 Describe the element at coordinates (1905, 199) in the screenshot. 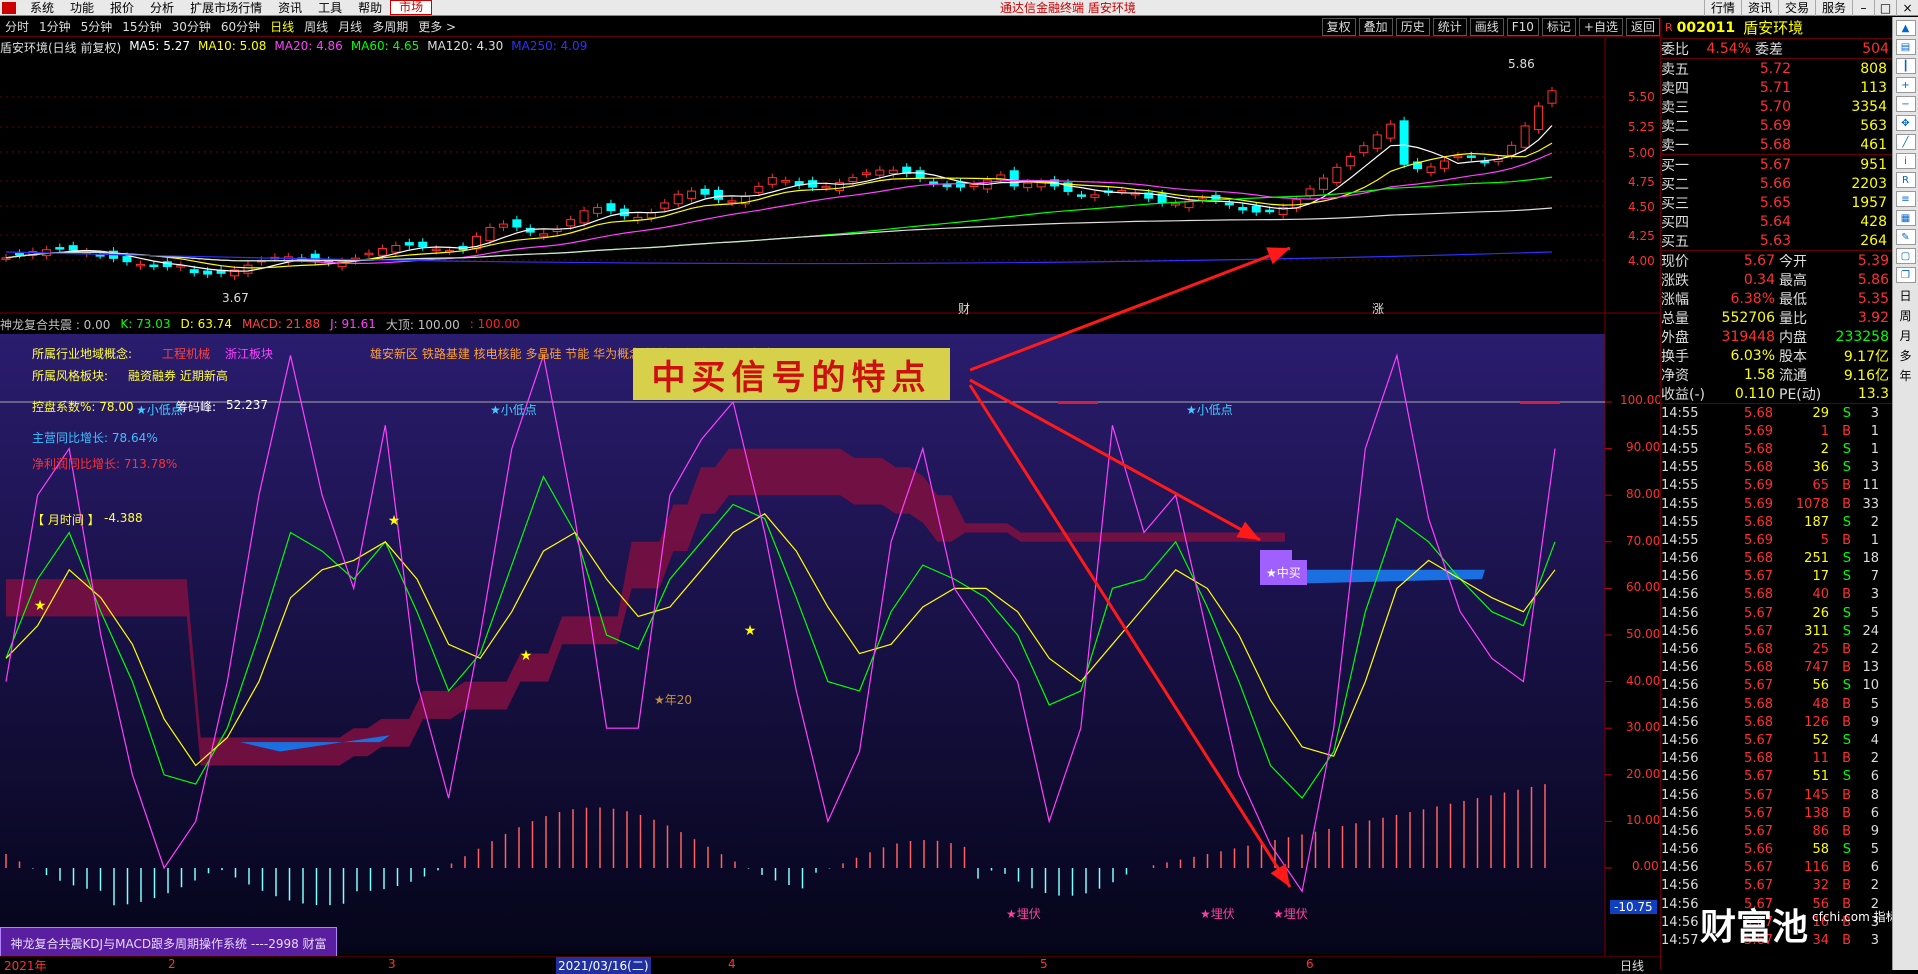

I see `tool-list-icon: ≡` at that location.